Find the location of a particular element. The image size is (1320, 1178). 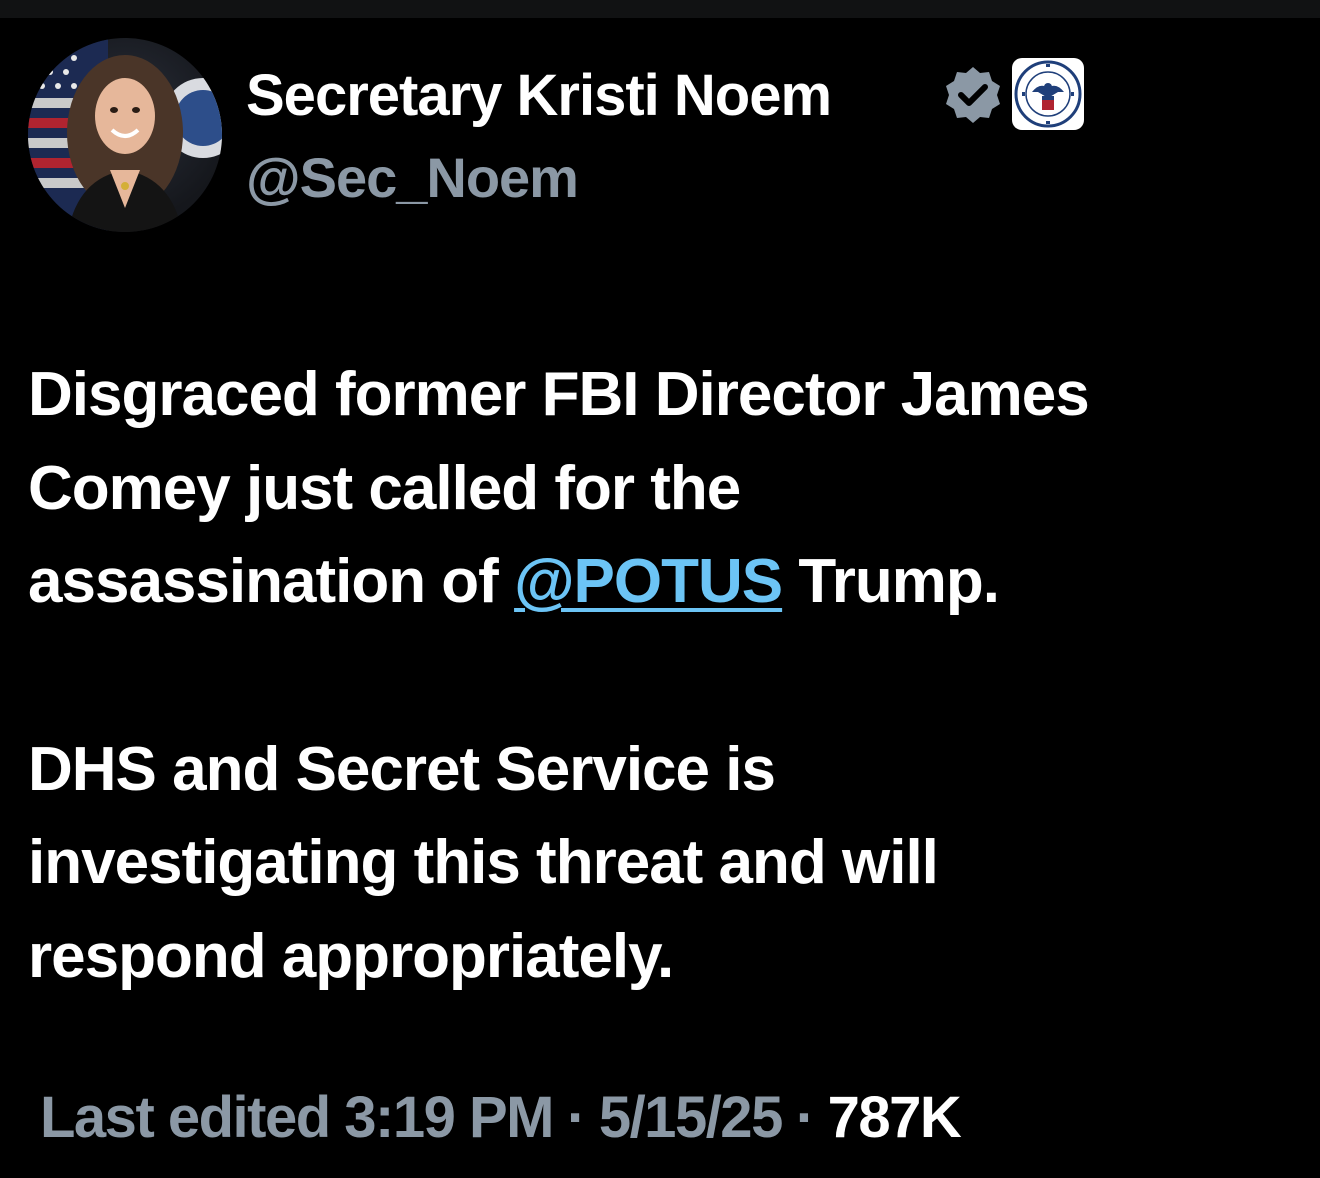

tweet-text-segment: Trump. is located at coordinates (891, 582).